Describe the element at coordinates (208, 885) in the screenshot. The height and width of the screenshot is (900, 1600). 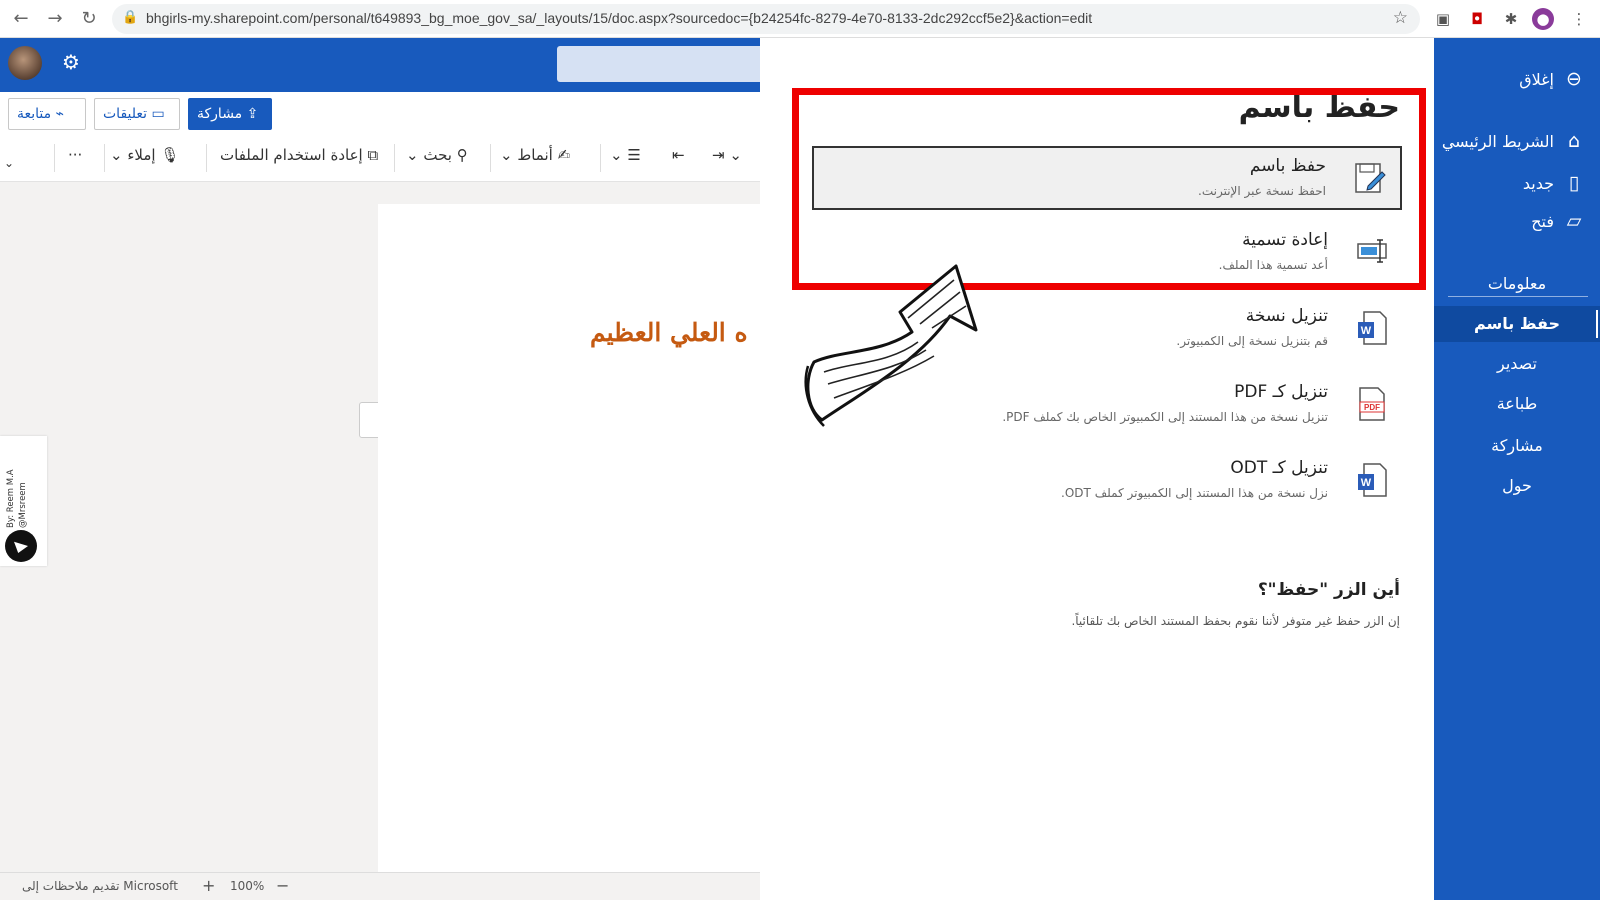
I see `zoom-in-button: +` at that location.